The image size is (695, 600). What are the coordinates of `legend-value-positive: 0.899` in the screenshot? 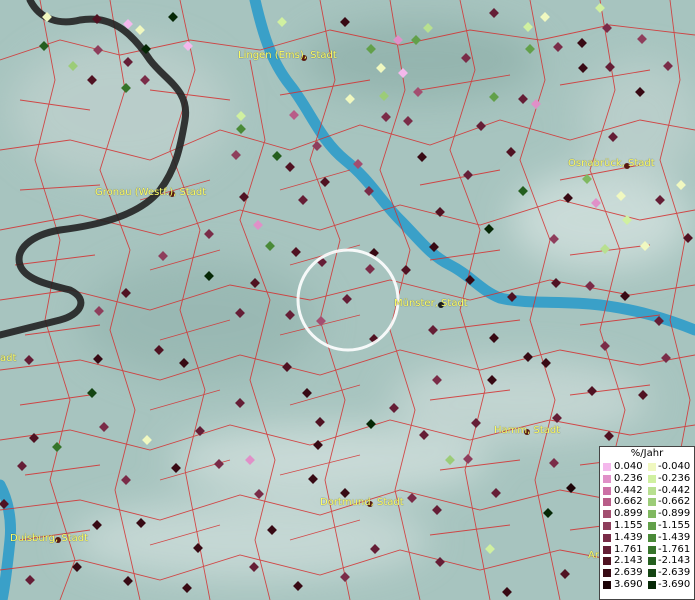 It's located at (628, 514).